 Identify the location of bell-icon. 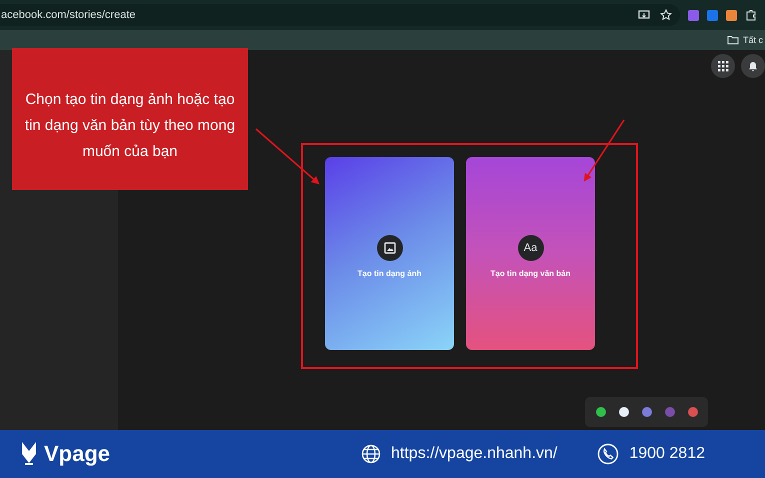
(753, 66).